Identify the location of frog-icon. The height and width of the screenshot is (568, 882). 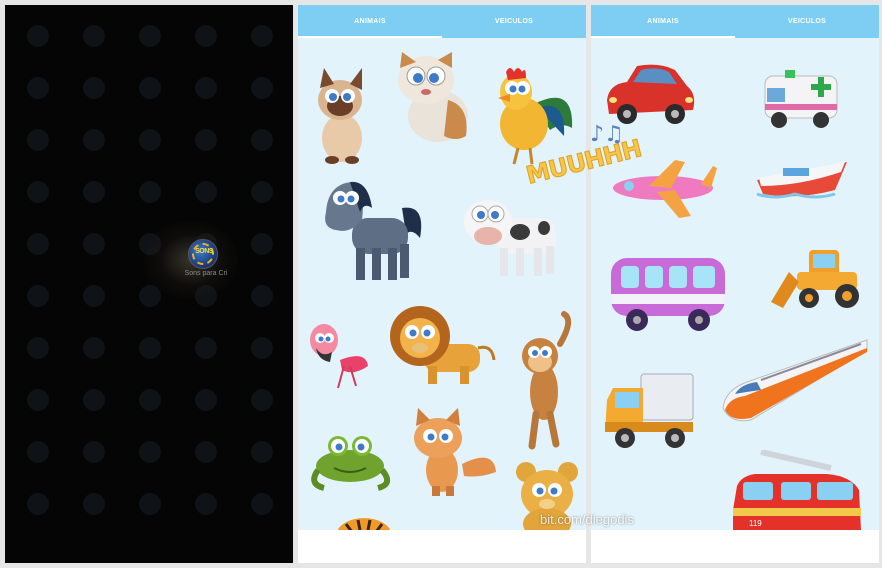
(351, 463).